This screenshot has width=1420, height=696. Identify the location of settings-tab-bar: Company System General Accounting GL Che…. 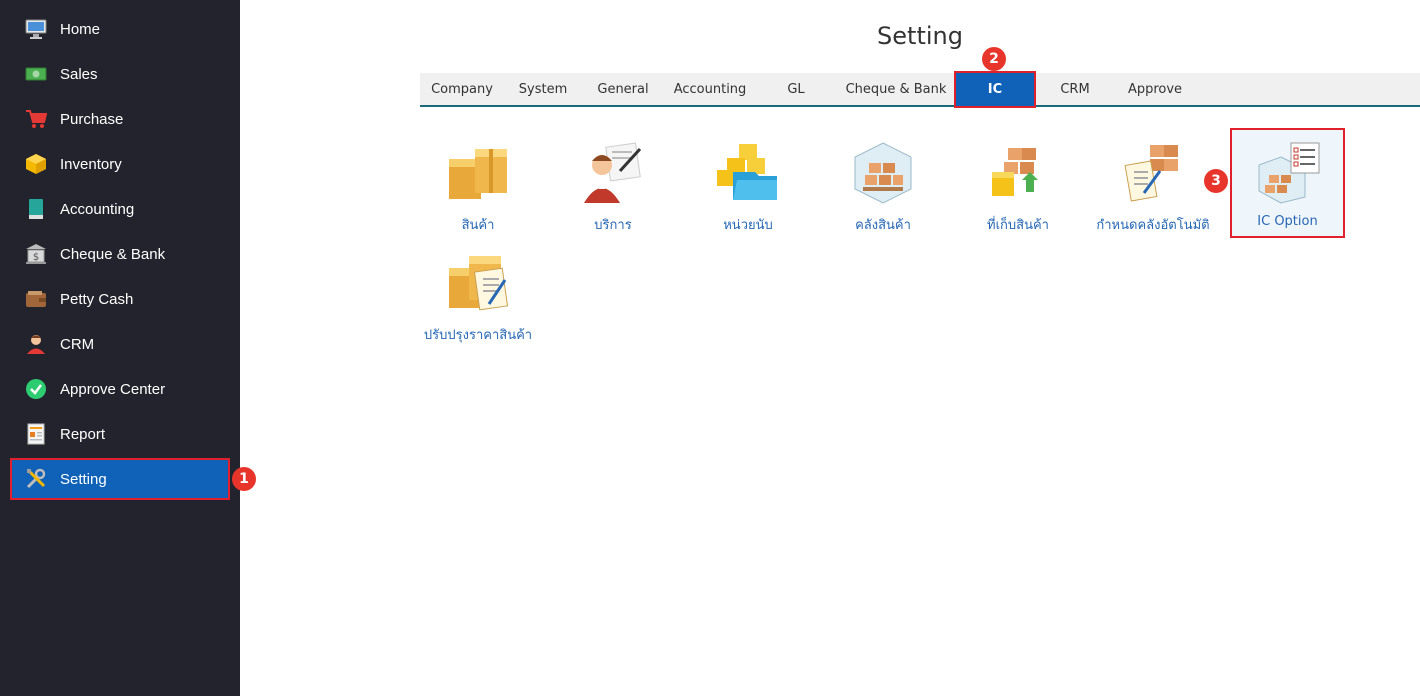
(920, 89).